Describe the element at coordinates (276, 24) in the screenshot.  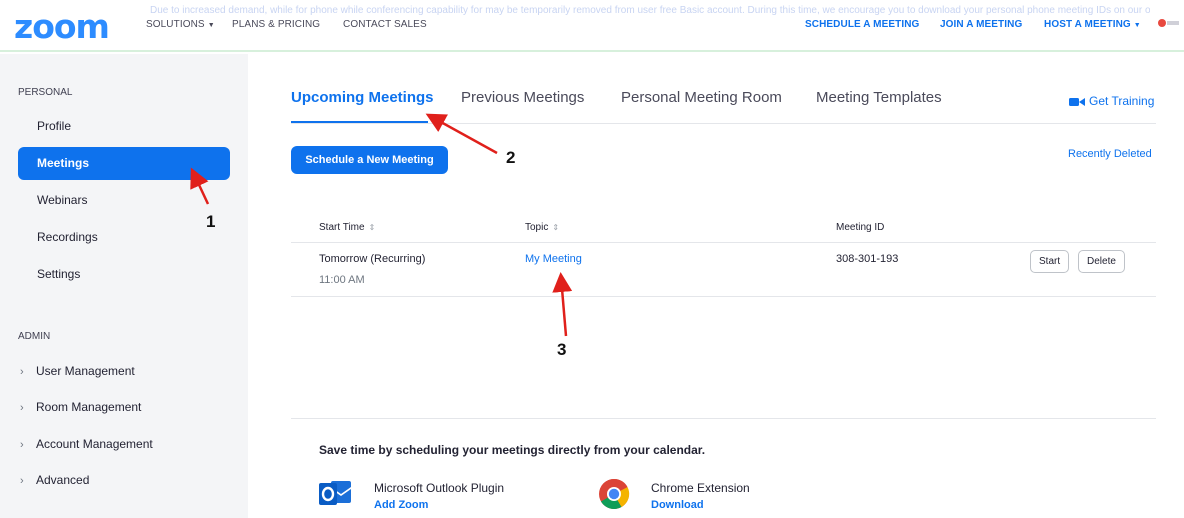
I see `nav-plans-pricing: PLANS & PRICING` at that location.